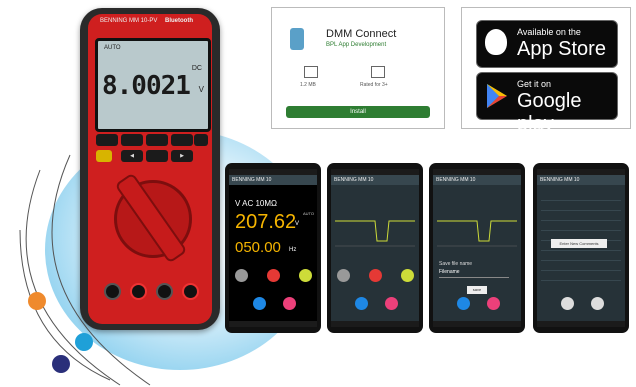 The image size is (636, 387). I want to click on back-button, so click(597, 303).